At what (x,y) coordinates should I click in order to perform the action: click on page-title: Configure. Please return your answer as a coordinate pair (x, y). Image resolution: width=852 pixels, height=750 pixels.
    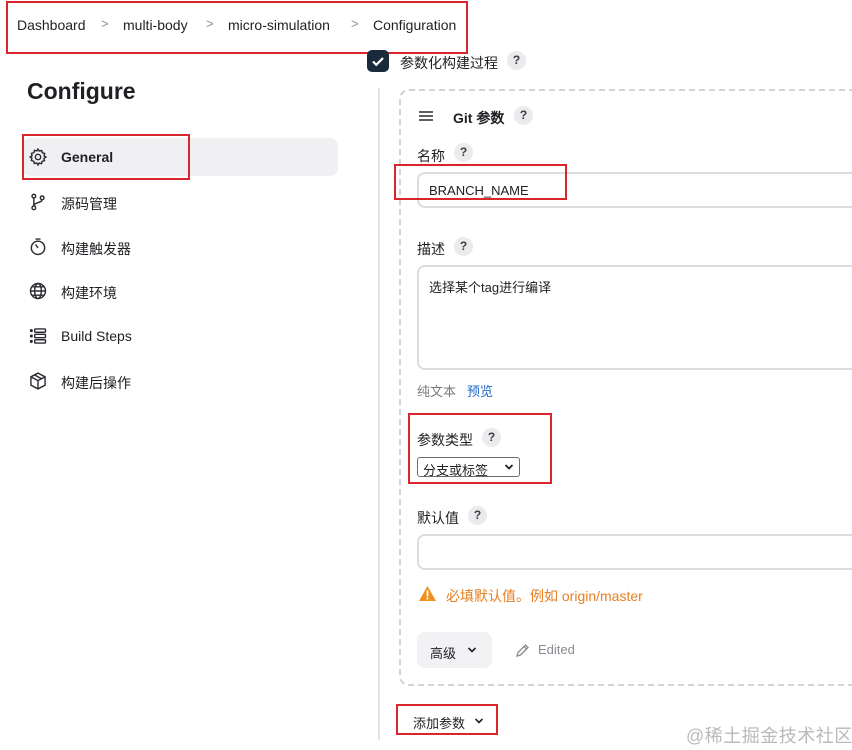
    Looking at the image, I should click on (81, 91).